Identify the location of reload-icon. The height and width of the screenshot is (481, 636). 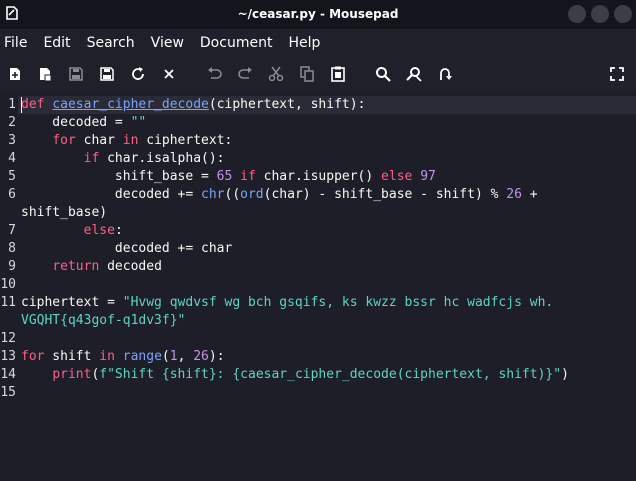
(138, 73).